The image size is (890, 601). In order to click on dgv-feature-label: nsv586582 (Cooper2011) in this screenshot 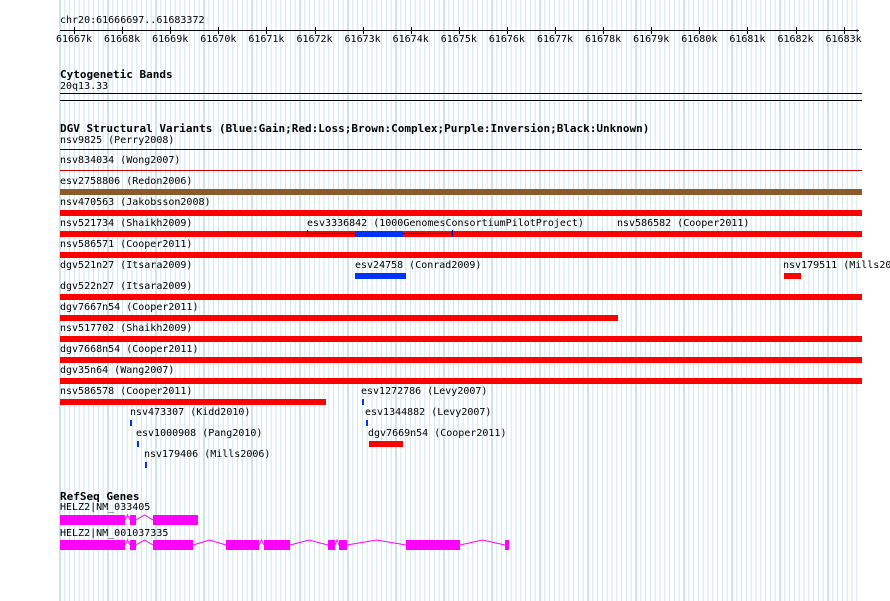, I will do `click(683, 224)`.